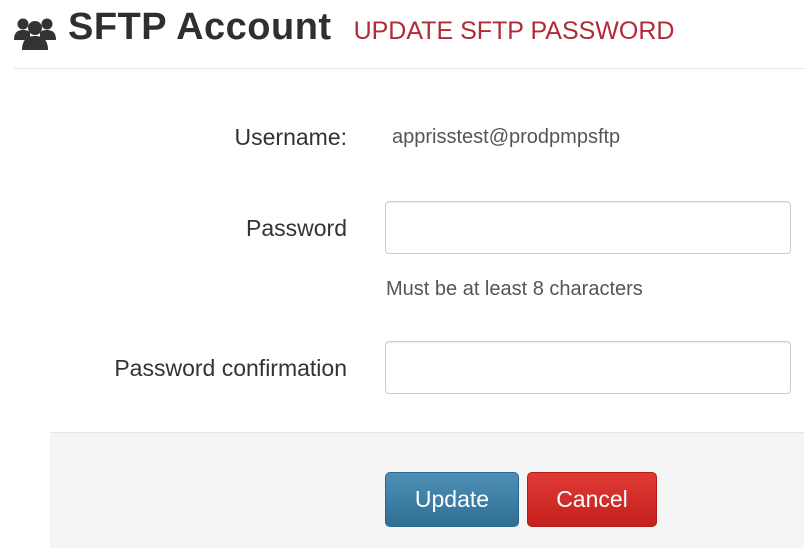 The width and height of the screenshot is (804, 548). I want to click on users-icon, so click(35, 34).